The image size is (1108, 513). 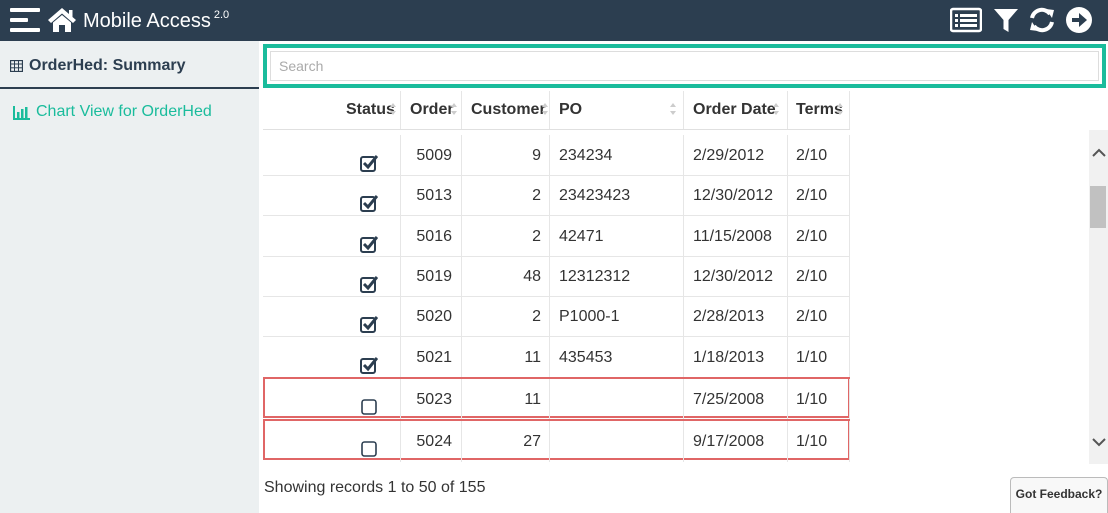 I want to click on app-version: 2.0, so click(x=221, y=15).